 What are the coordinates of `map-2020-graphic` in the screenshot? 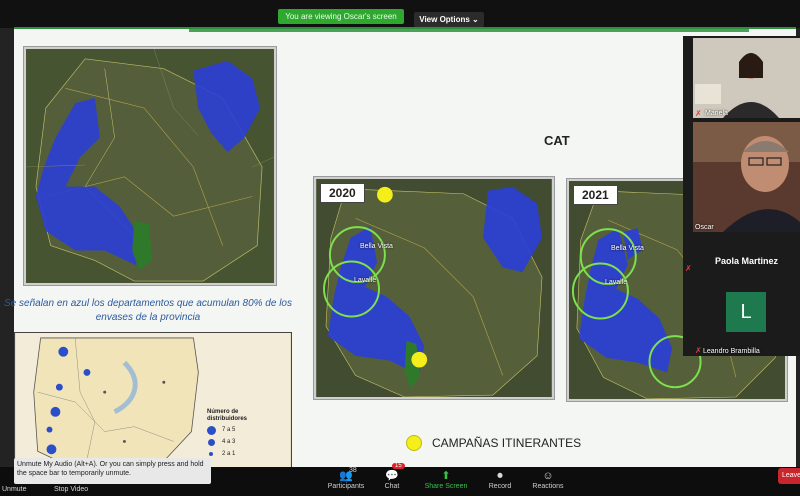 It's located at (434, 288).